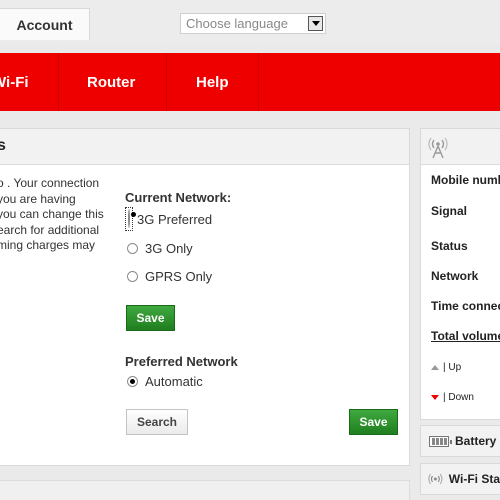 This screenshot has width=500, height=500. Describe the element at coordinates (465, 180) in the screenshot. I see `mobile-number-label: Mobile numb` at that location.